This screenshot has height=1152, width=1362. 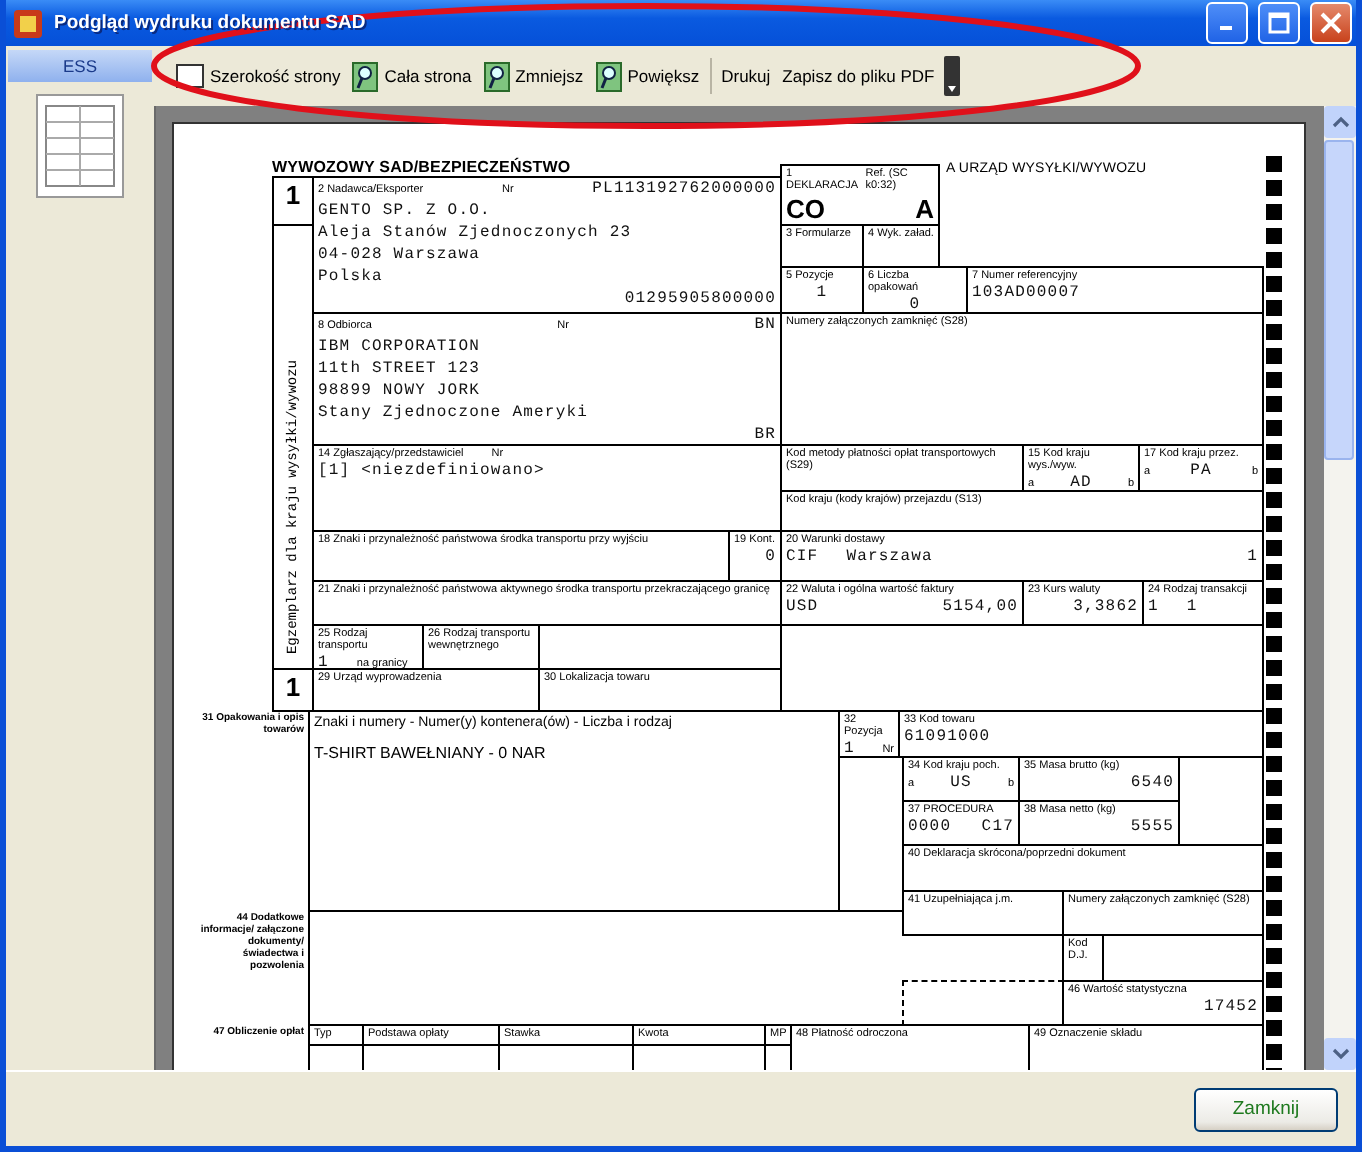 What do you see at coordinates (412, 76) in the screenshot?
I see `toolbar-button: Cała strona` at bounding box center [412, 76].